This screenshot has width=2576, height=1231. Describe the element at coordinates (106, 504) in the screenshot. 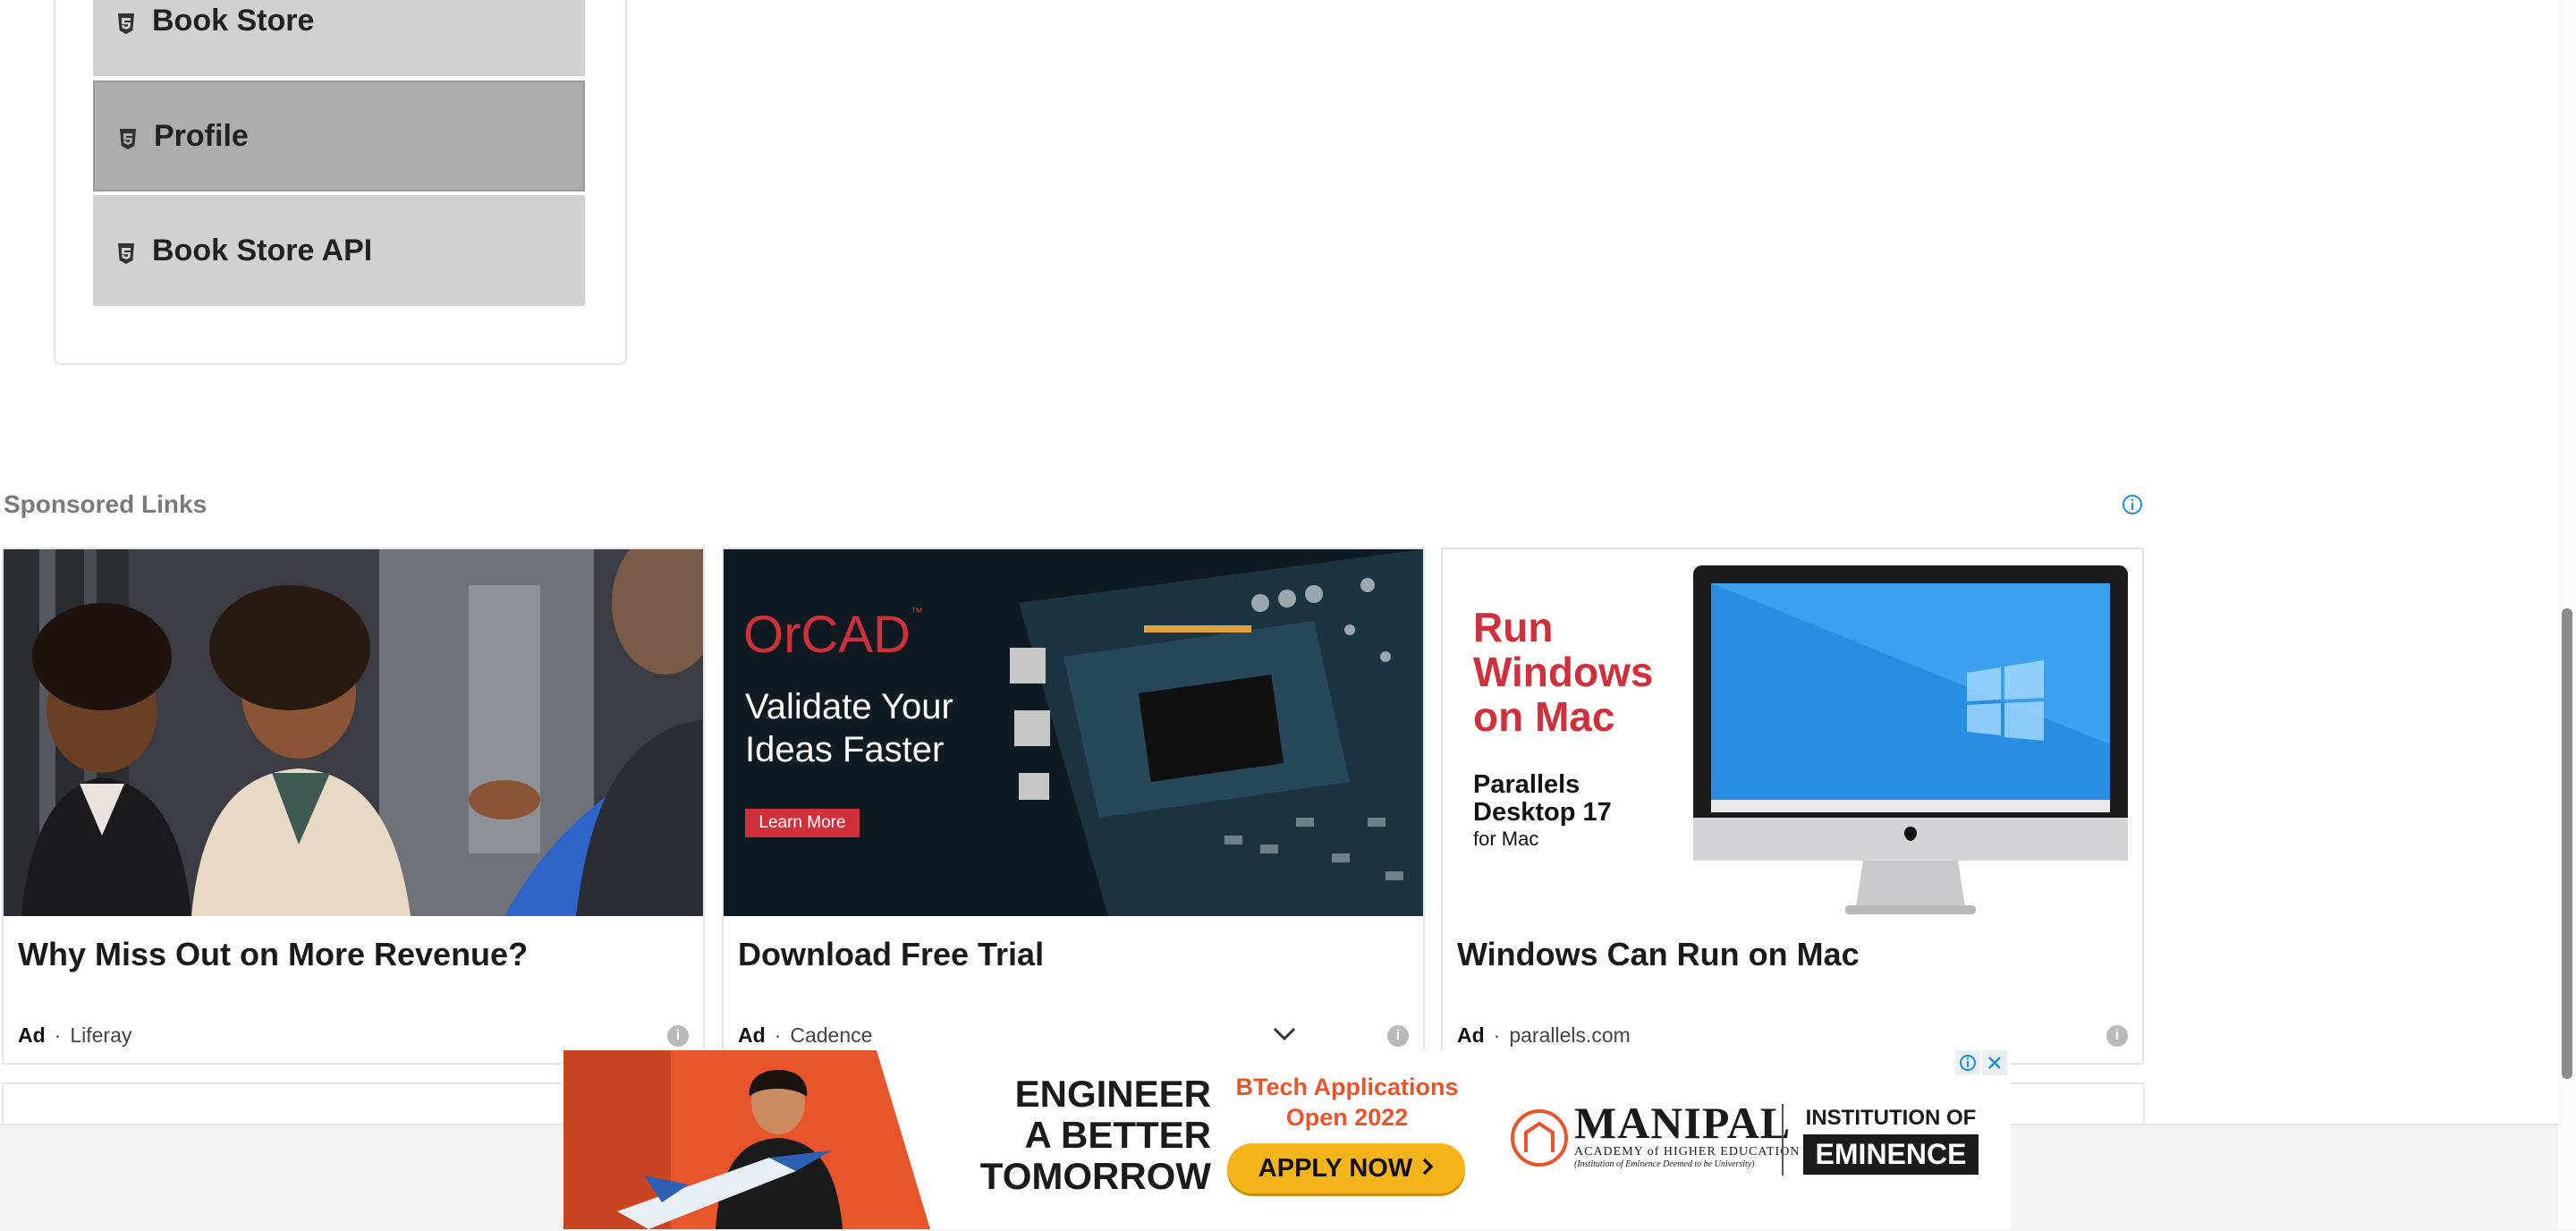

I see `sponsored-links-title: Sponsored Links` at that location.